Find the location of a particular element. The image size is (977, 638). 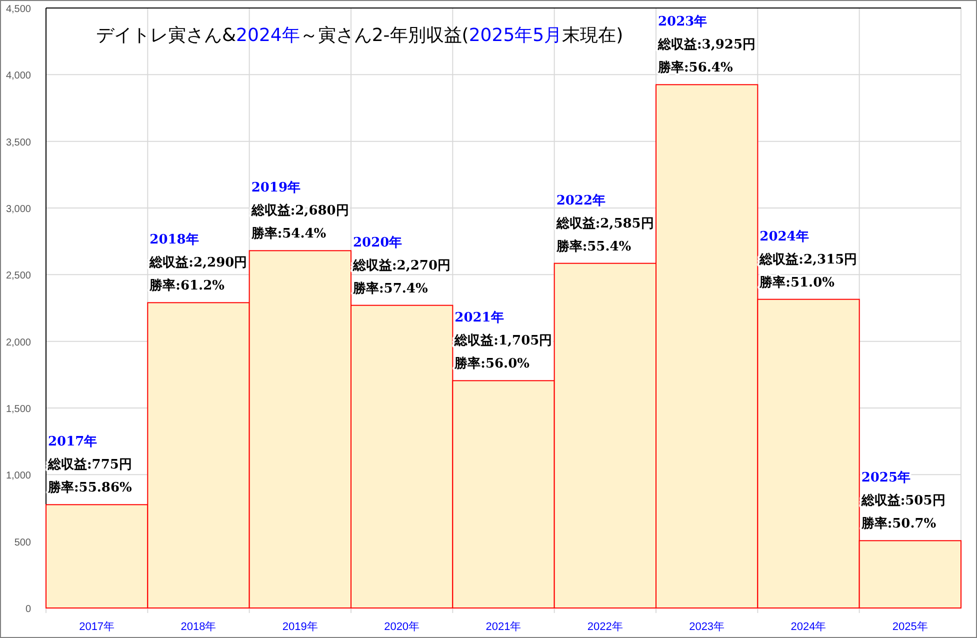

data-label: 2018年 is located at coordinates (174, 240).